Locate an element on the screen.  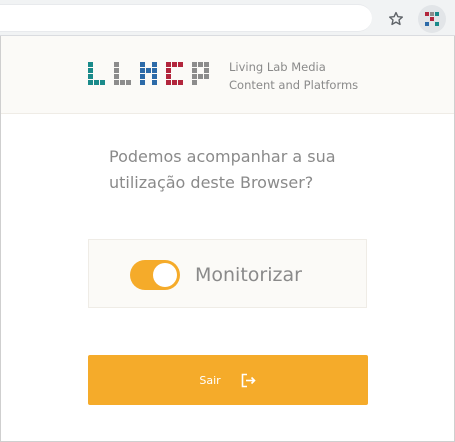
monitor-toggle-panel: Monitorizar is located at coordinates (227, 273).